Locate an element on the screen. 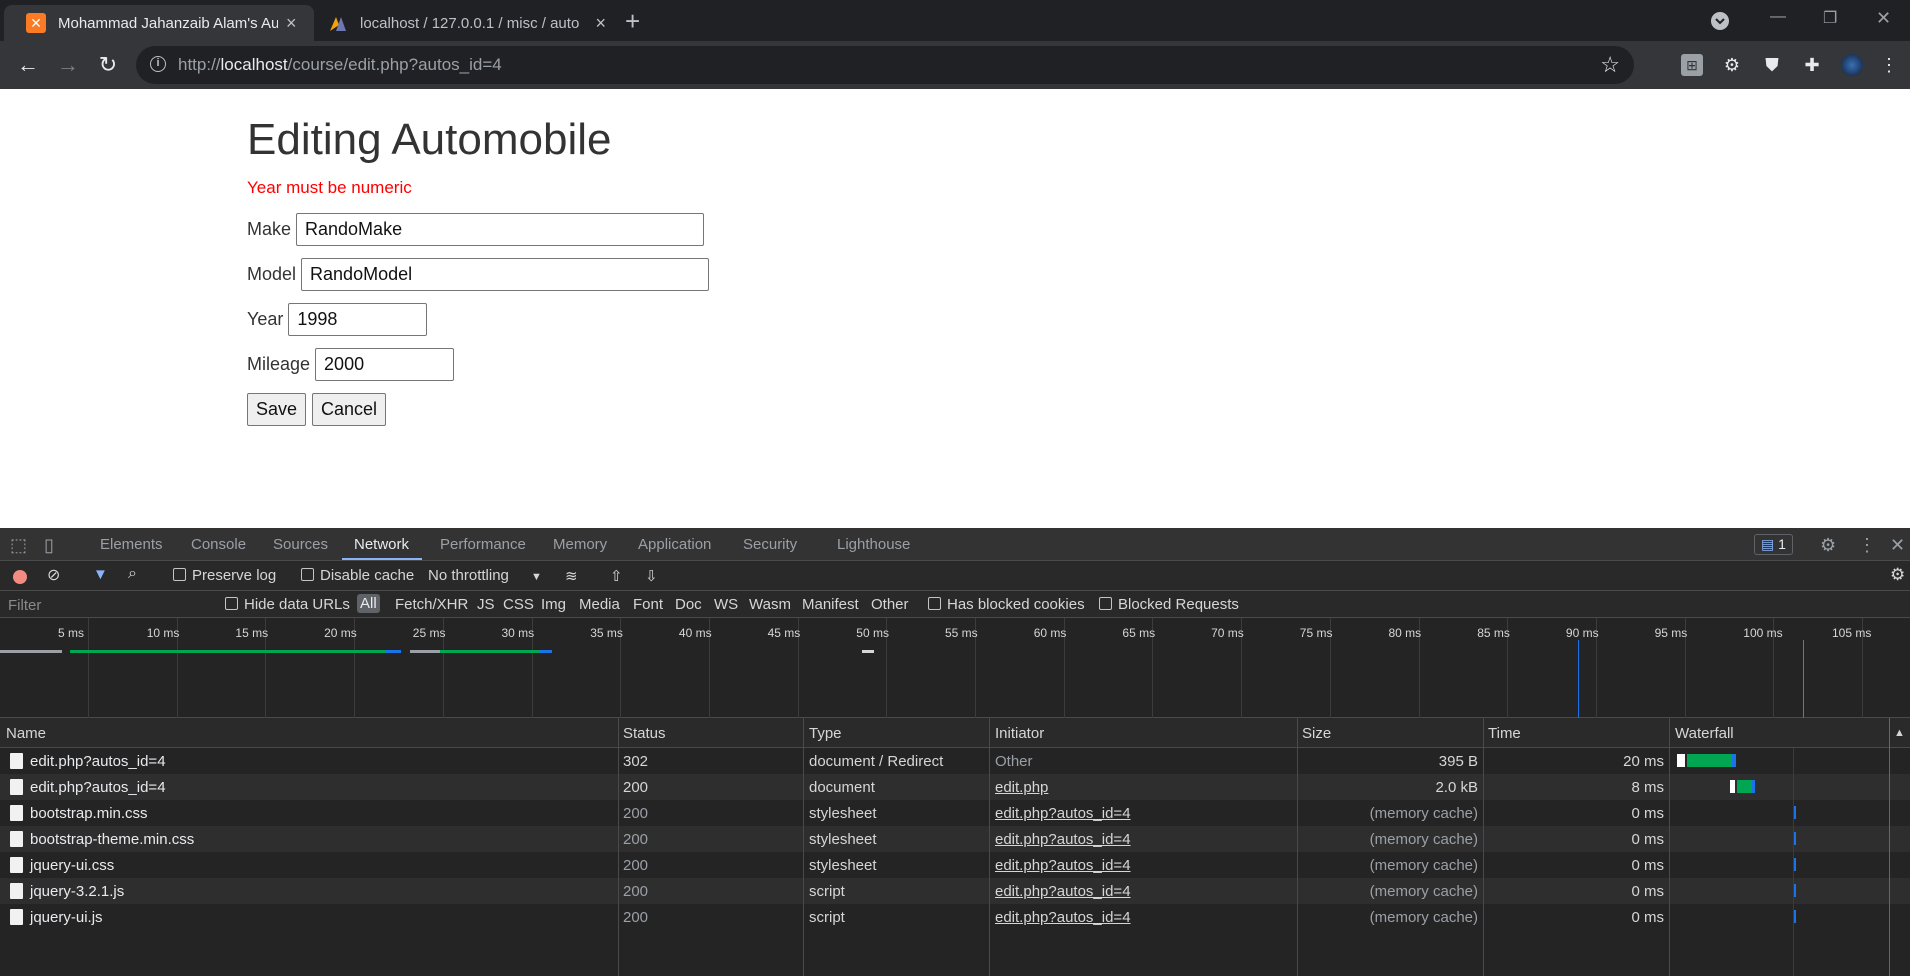 This screenshot has height=976, width=1910. filter-js: JS is located at coordinates (486, 604).